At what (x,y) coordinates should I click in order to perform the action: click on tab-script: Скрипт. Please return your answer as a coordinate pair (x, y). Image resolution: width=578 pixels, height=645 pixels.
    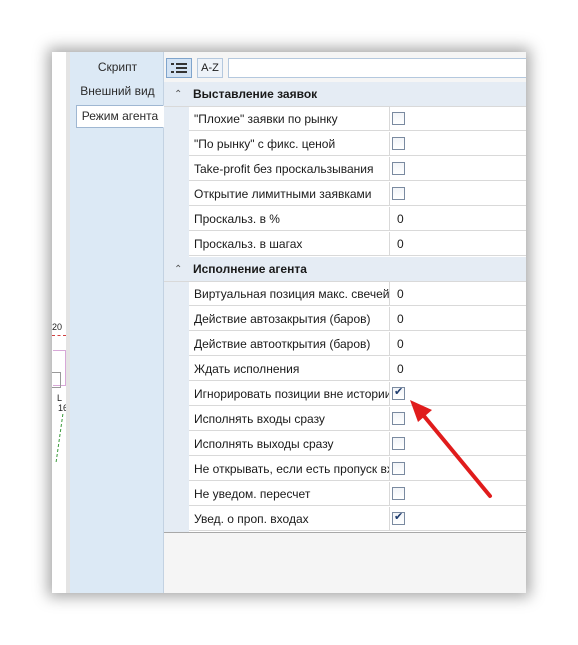
    Looking at the image, I should click on (117, 67).